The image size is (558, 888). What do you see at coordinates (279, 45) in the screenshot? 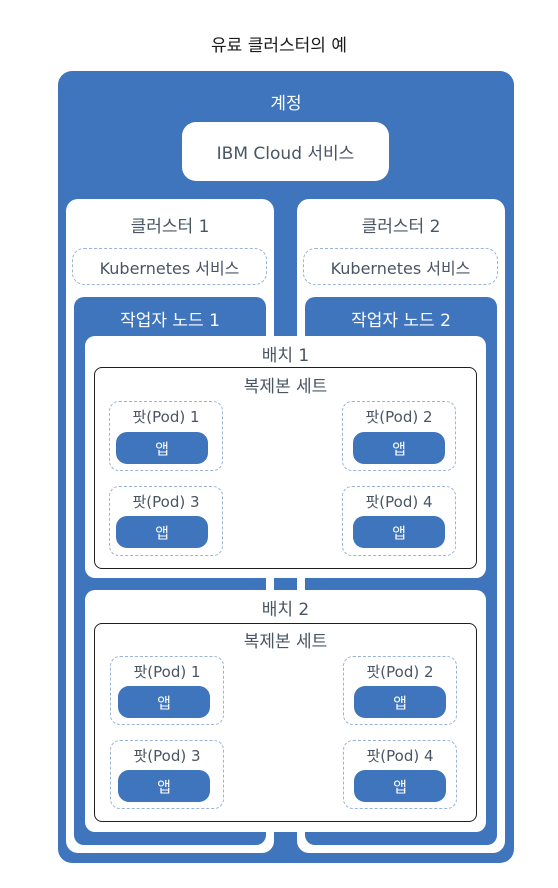
I see `diagram-title: 유료 클러스터의 예` at bounding box center [279, 45].